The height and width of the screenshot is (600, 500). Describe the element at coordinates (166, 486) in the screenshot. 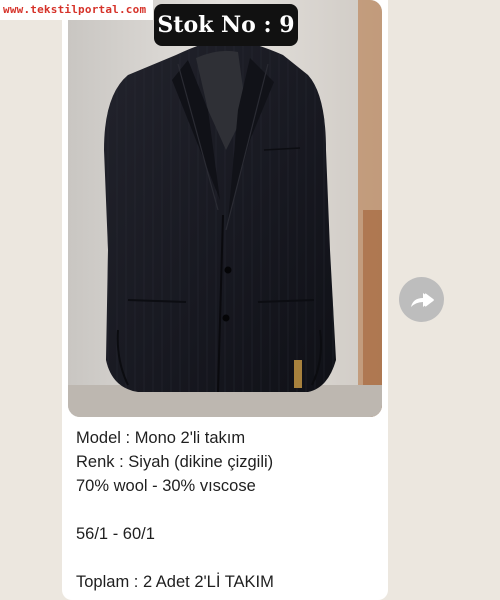

I see `fabric-line: 70% wool - 30% vıscose` at that location.